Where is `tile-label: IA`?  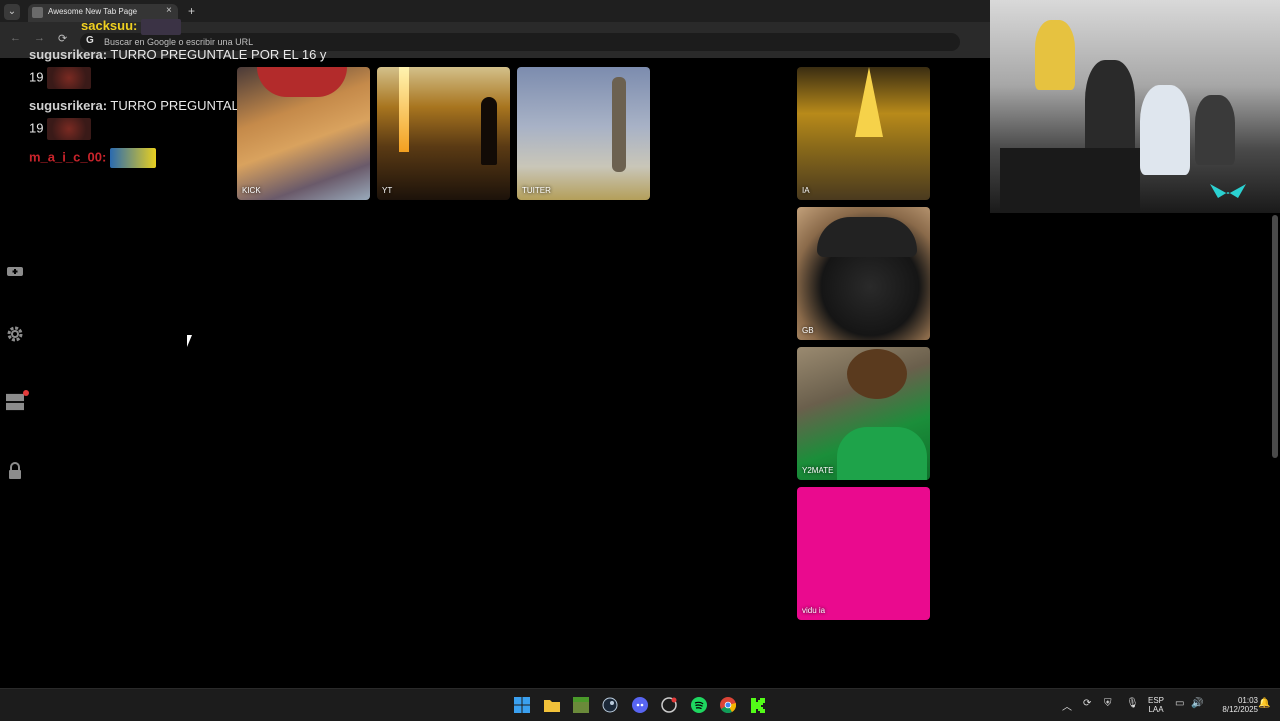 tile-label: IA is located at coordinates (806, 190).